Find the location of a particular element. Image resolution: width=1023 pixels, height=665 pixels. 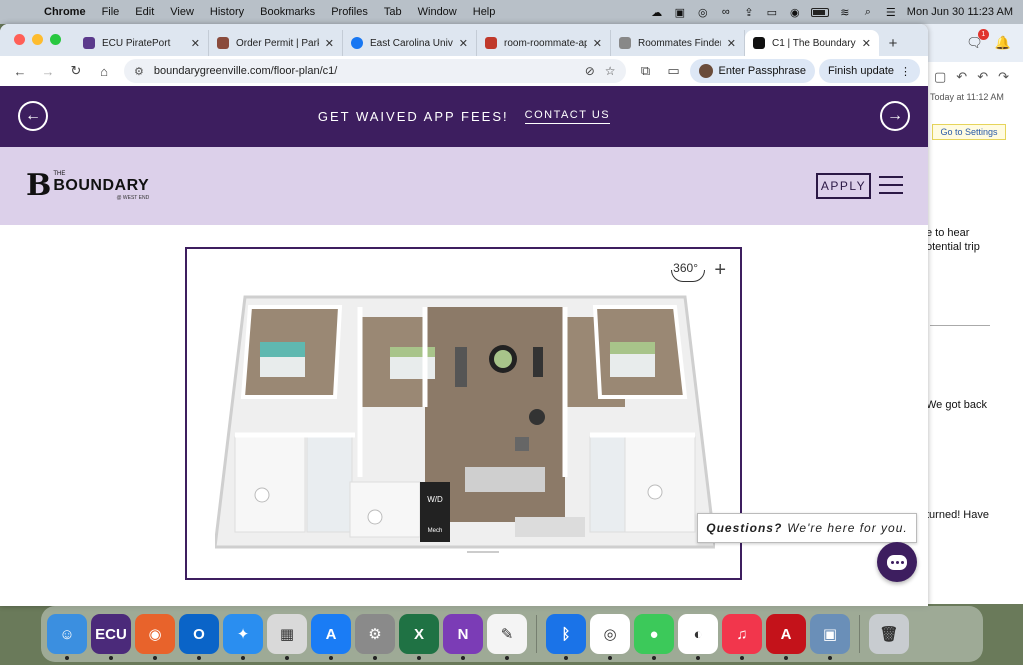

tab-title: Roommates Finder, S is located at coordinates (679, 43).